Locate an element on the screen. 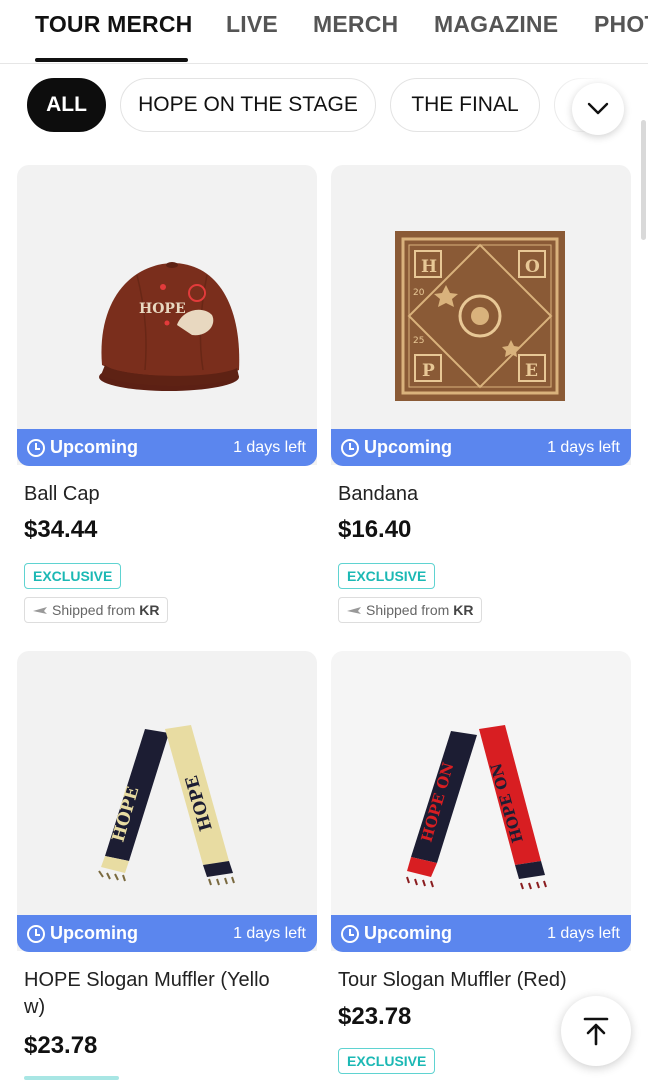  svg-text: HOPE is located at coordinates (162, 309).